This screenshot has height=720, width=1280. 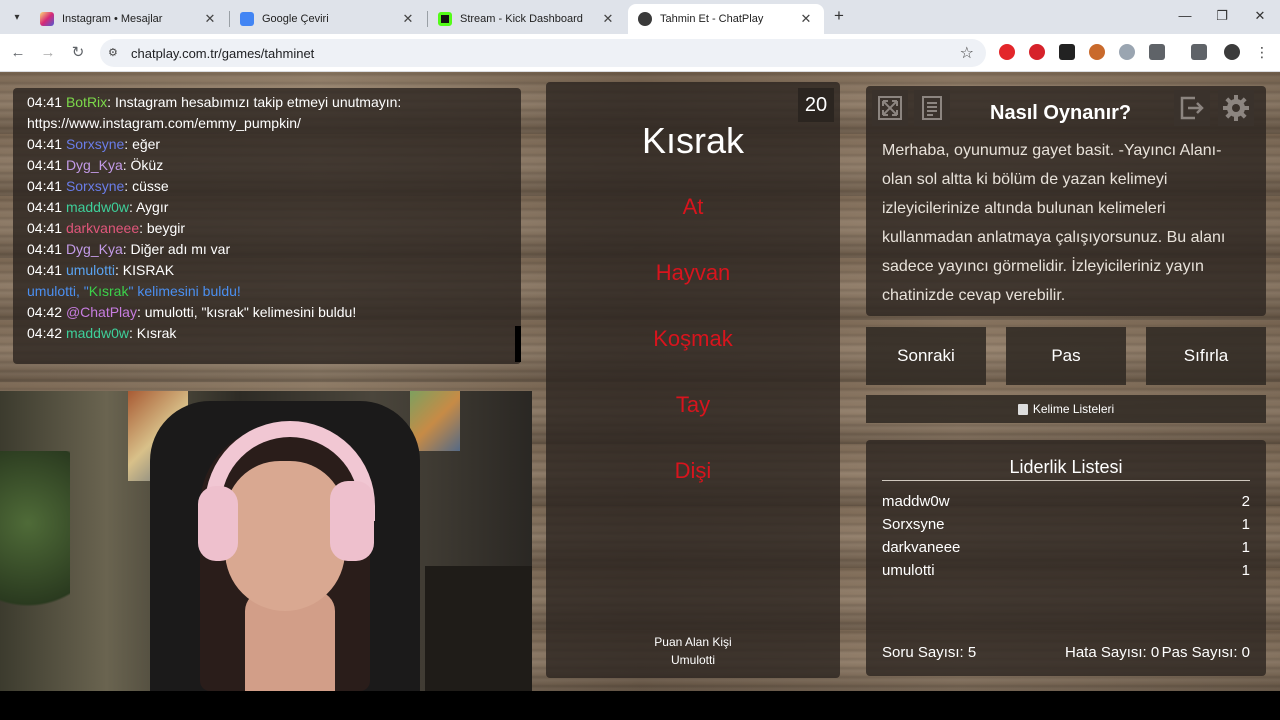 I want to click on word-lists-button: Kelime Listeleri, so click(x=1066, y=409).